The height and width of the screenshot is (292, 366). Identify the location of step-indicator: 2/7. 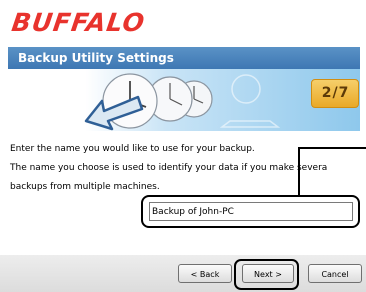
(335, 93).